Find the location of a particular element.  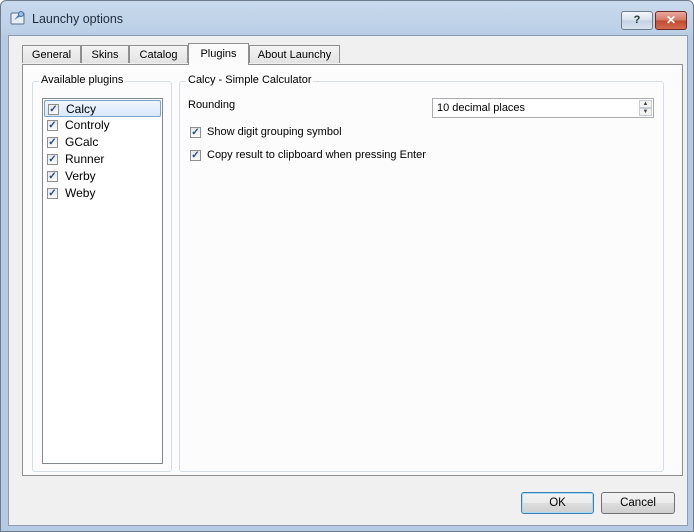

plugin-item-label: Calcy is located at coordinates (81, 109).